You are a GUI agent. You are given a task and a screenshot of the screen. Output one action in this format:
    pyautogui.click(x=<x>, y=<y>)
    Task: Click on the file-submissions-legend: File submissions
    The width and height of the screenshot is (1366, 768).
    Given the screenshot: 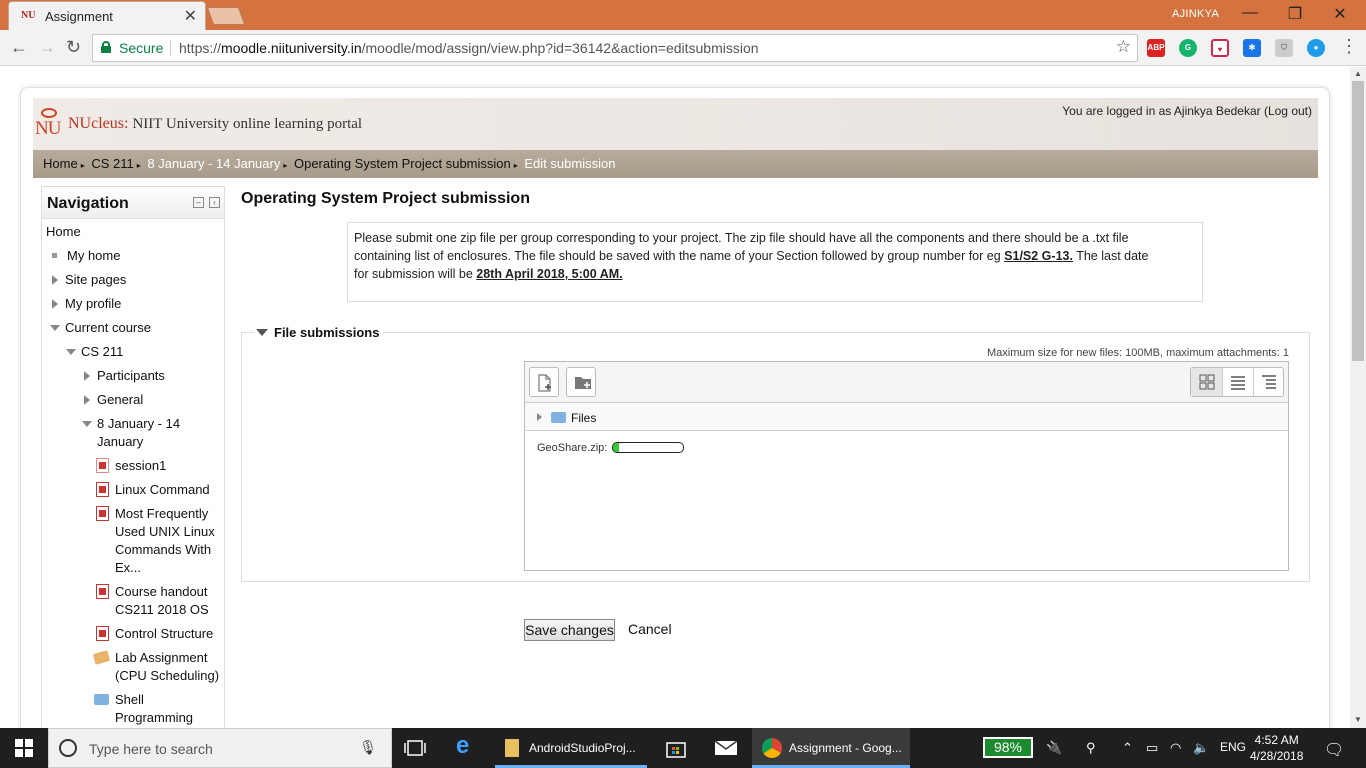 What is the action you would take?
    pyautogui.click(x=319, y=332)
    